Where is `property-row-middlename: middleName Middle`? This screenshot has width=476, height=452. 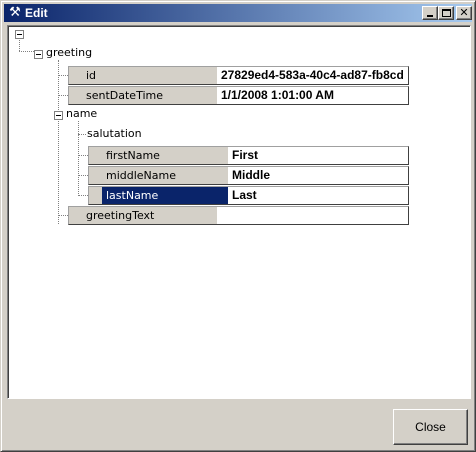
property-row-middlename: middleName Middle is located at coordinates (248, 175).